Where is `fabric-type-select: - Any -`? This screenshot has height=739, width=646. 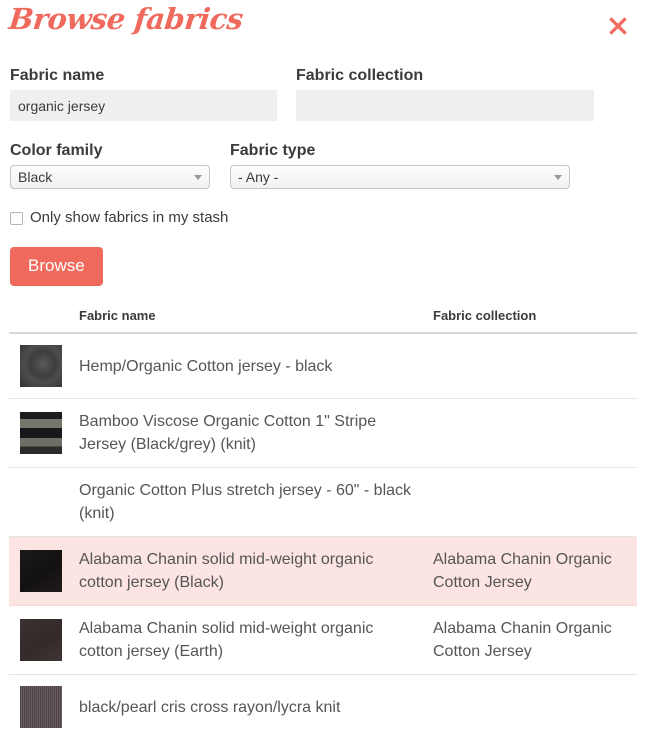 fabric-type-select: - Any - is located at coordinates (400, 177).